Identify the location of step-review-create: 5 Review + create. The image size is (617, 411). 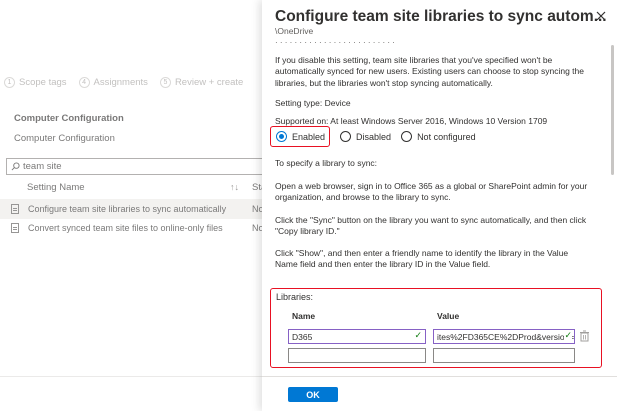
(201, 82).